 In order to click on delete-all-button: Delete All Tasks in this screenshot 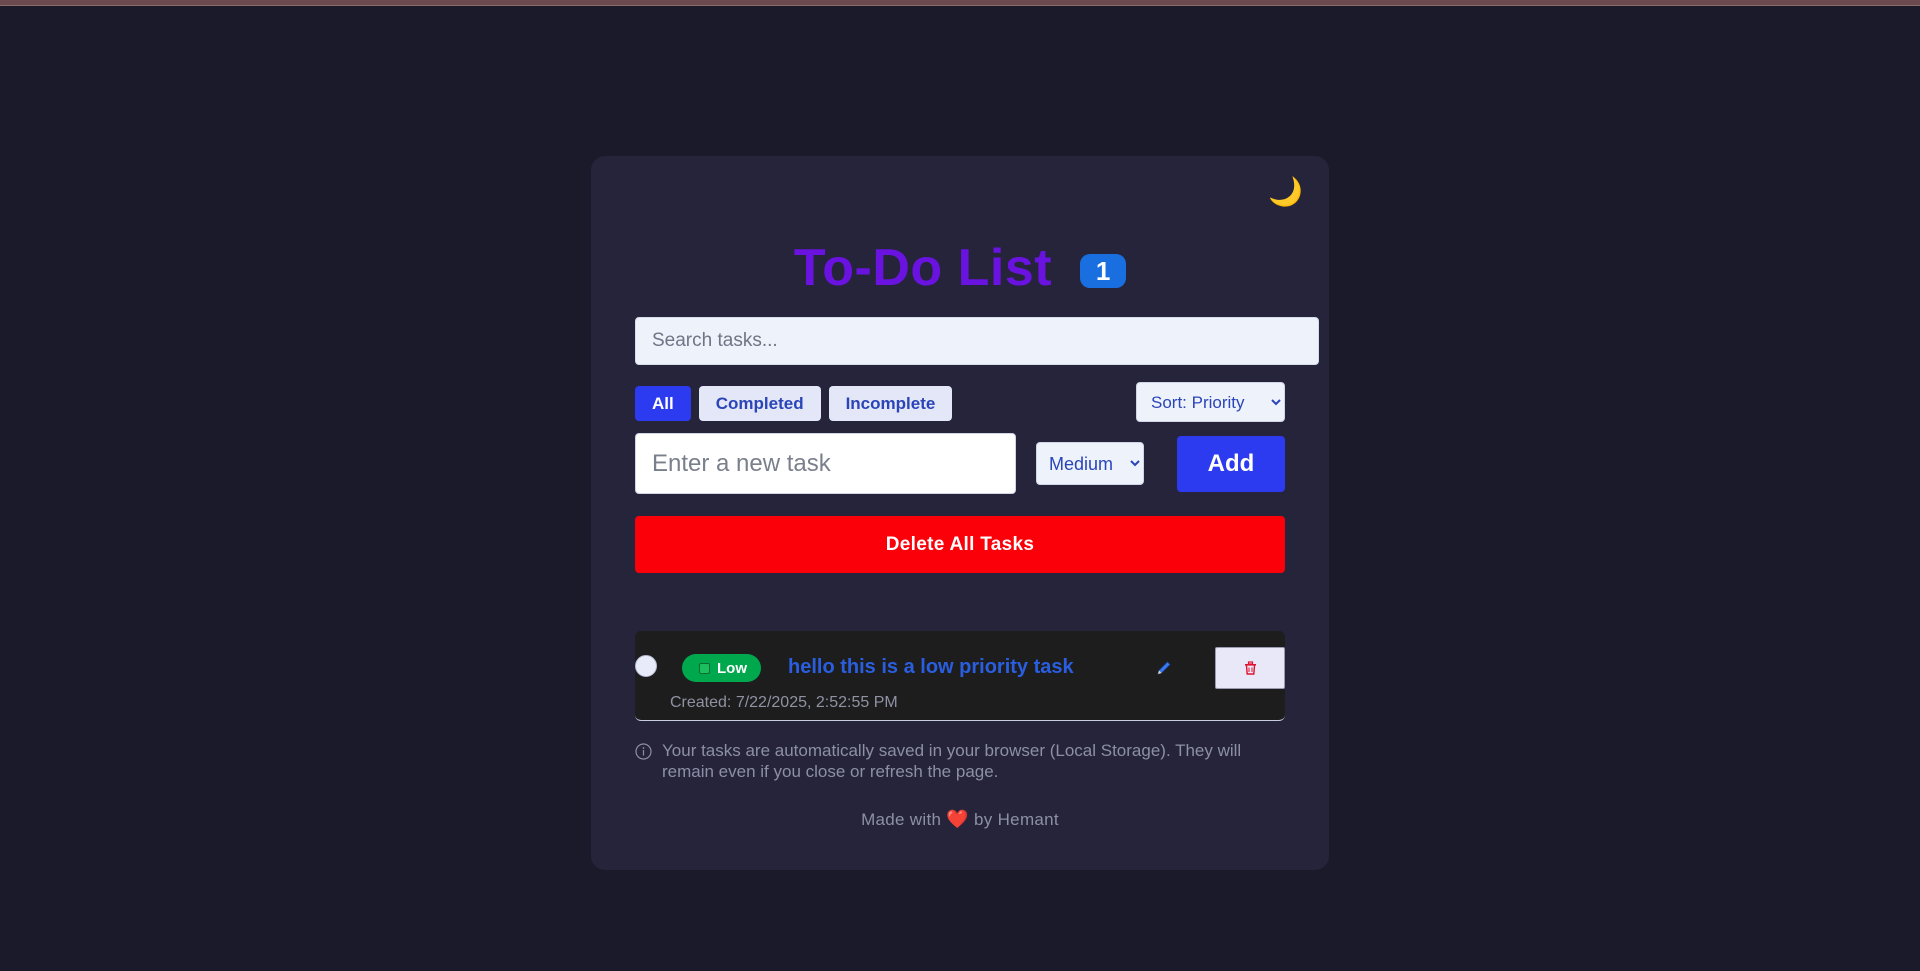, I will do `click(960, 544)`.